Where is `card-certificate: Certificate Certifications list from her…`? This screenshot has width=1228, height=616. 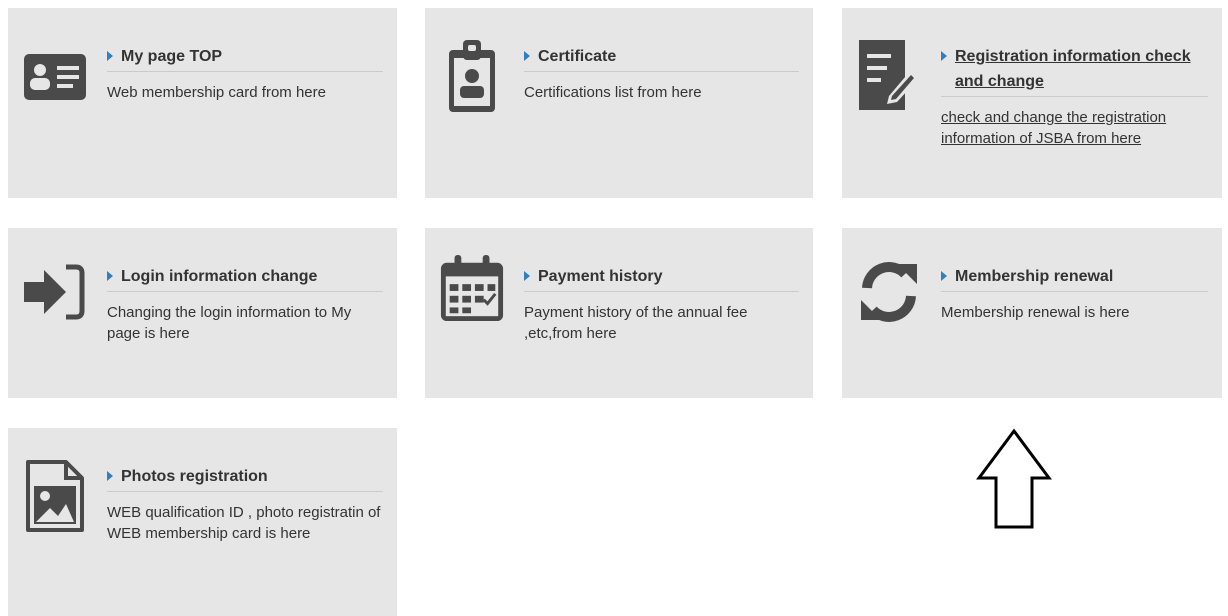 card-certificate: Certificate Certifications list from her… is located at coordinates (619, 103).